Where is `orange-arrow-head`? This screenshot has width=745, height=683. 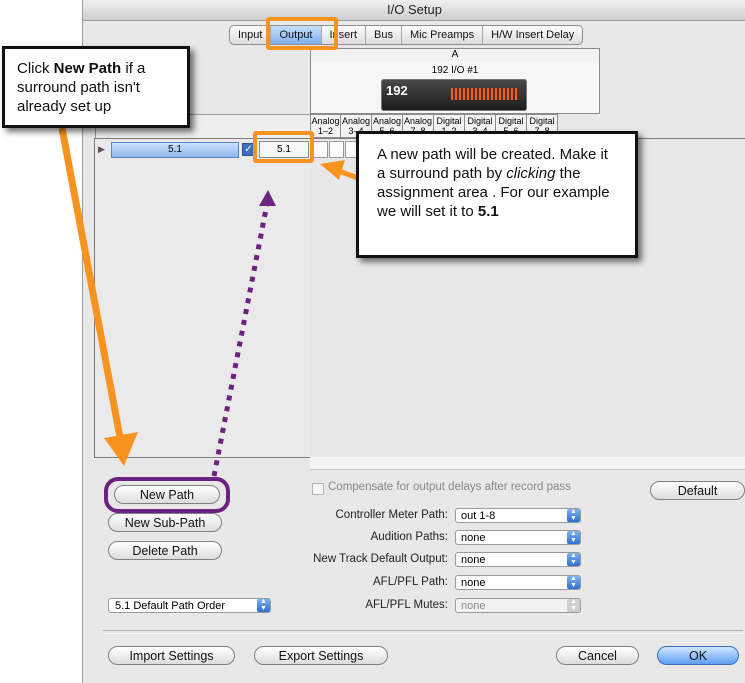
orange-arrow-head is located at coordinates (121, 449).